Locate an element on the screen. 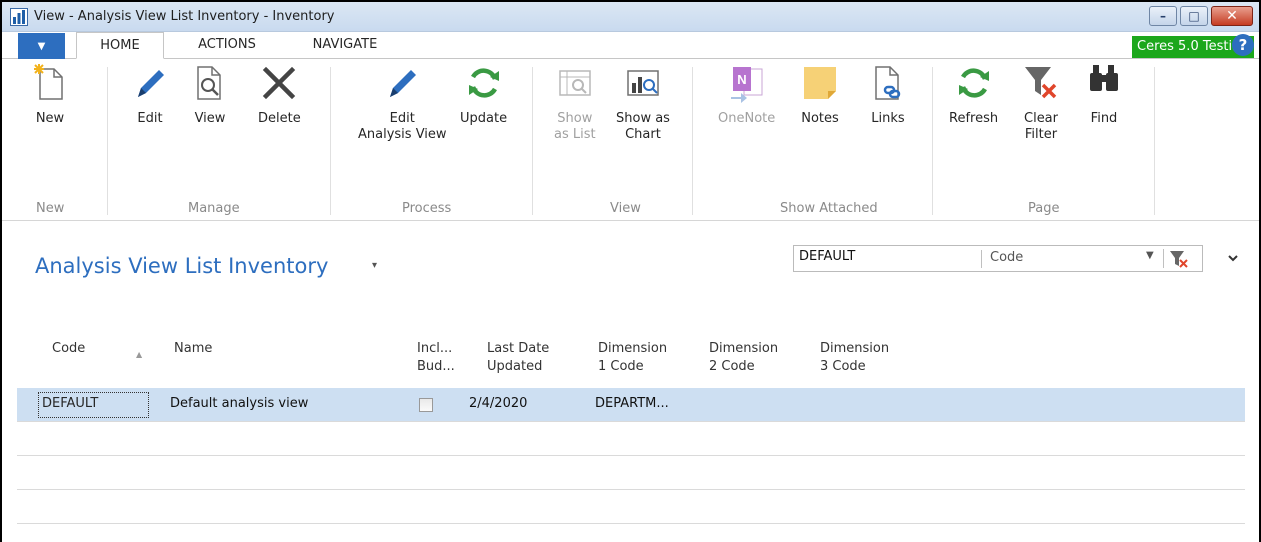 Image resolution: width=1261 pixels, height=542 pixels. code-cell: DEFAULT is located at coordinates (93, 405).